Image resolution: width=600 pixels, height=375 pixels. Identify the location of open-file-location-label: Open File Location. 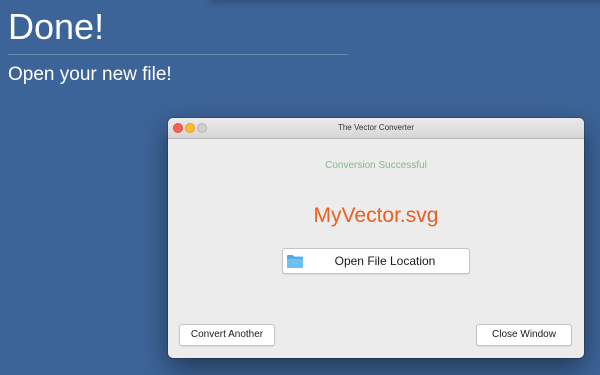
(385, 261).